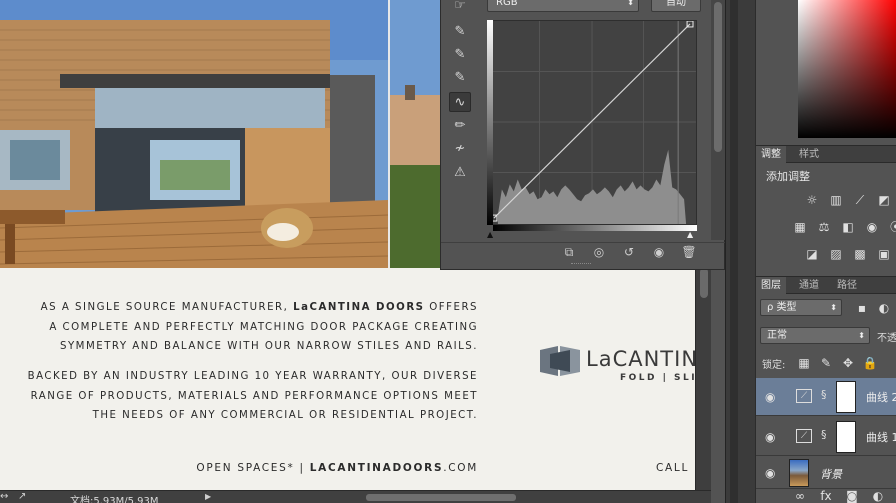  Describe the element at coordinates (892, 227) in the screenshot. I see `channel-mixer-icon: ⦿` at that location.